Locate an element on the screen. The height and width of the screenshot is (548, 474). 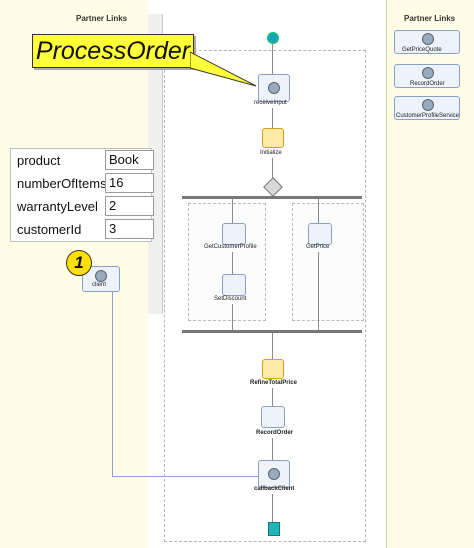
receive-activity is located at coordinates (274, 88).